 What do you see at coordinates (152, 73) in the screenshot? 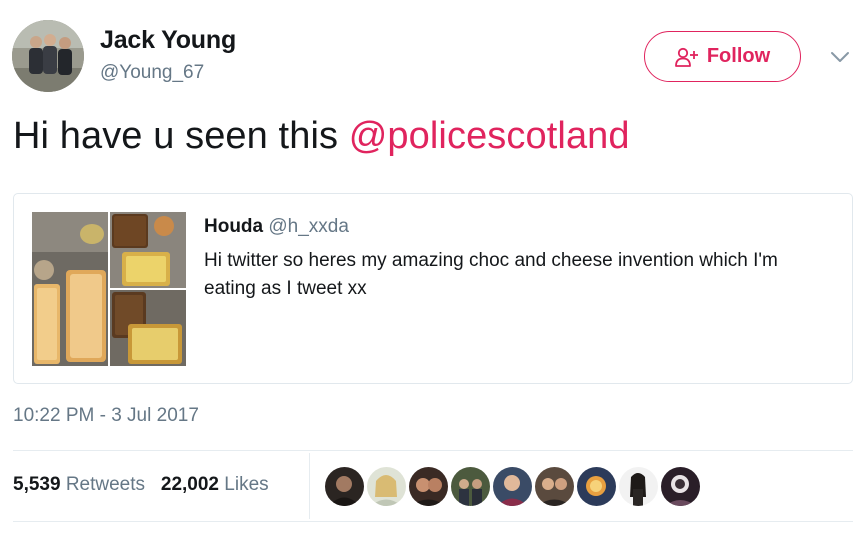
I see `author-handle: @Young_67` at bounding box center [152, 73].